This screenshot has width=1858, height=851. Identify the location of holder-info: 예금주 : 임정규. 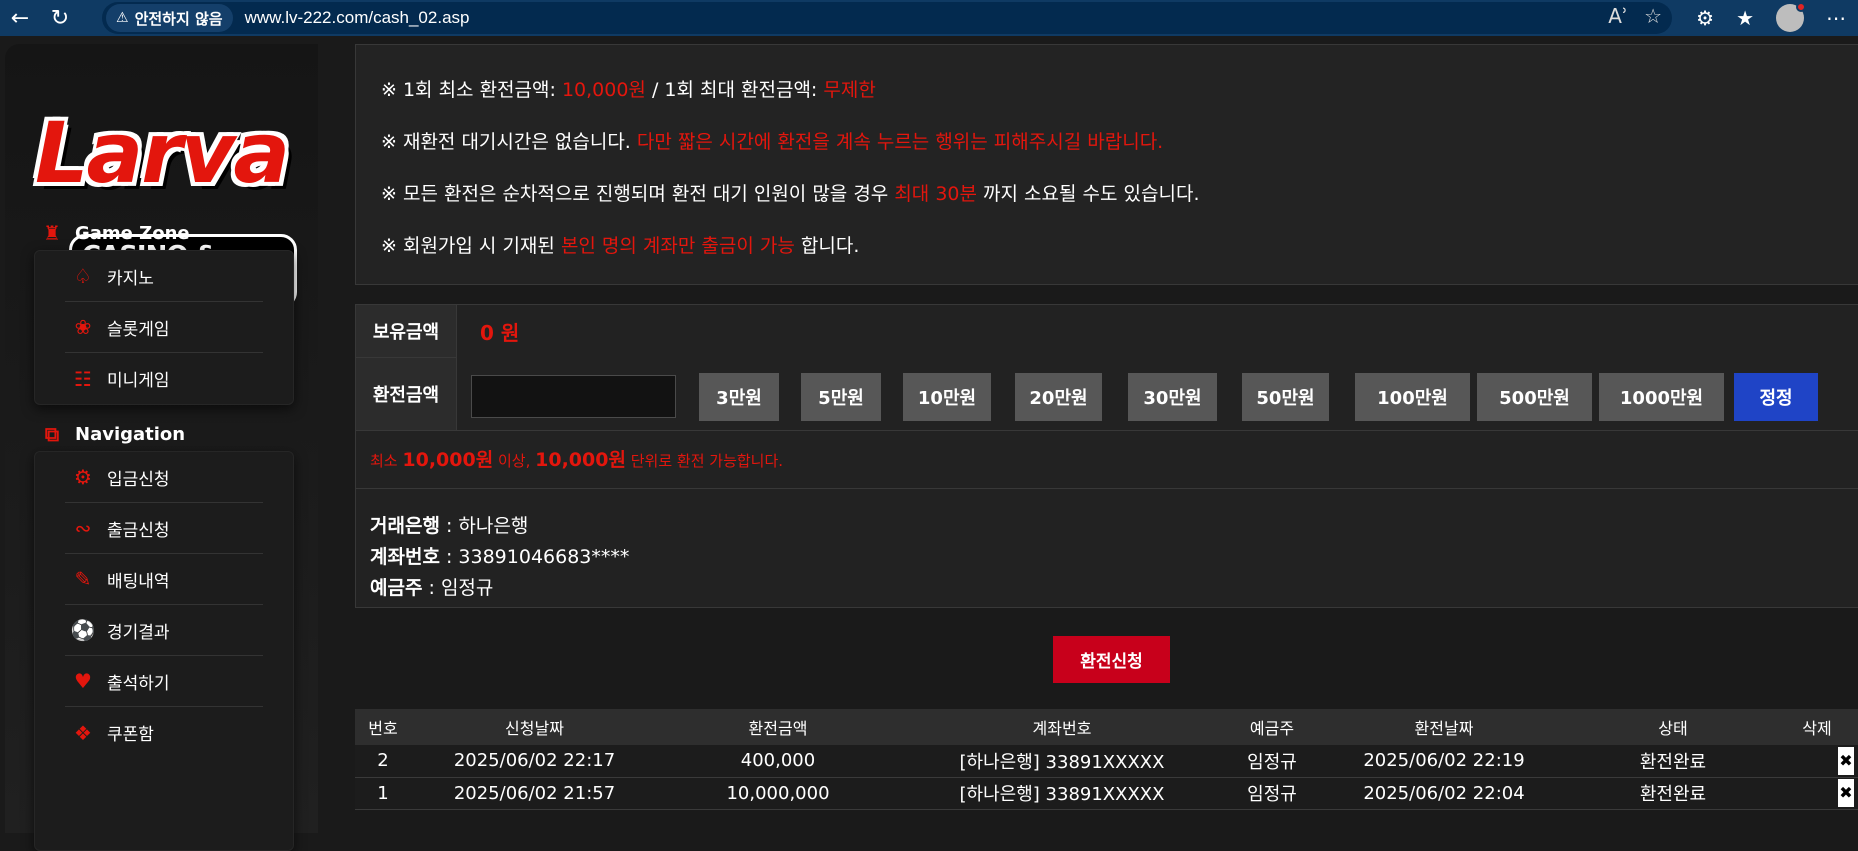
(431, 586).